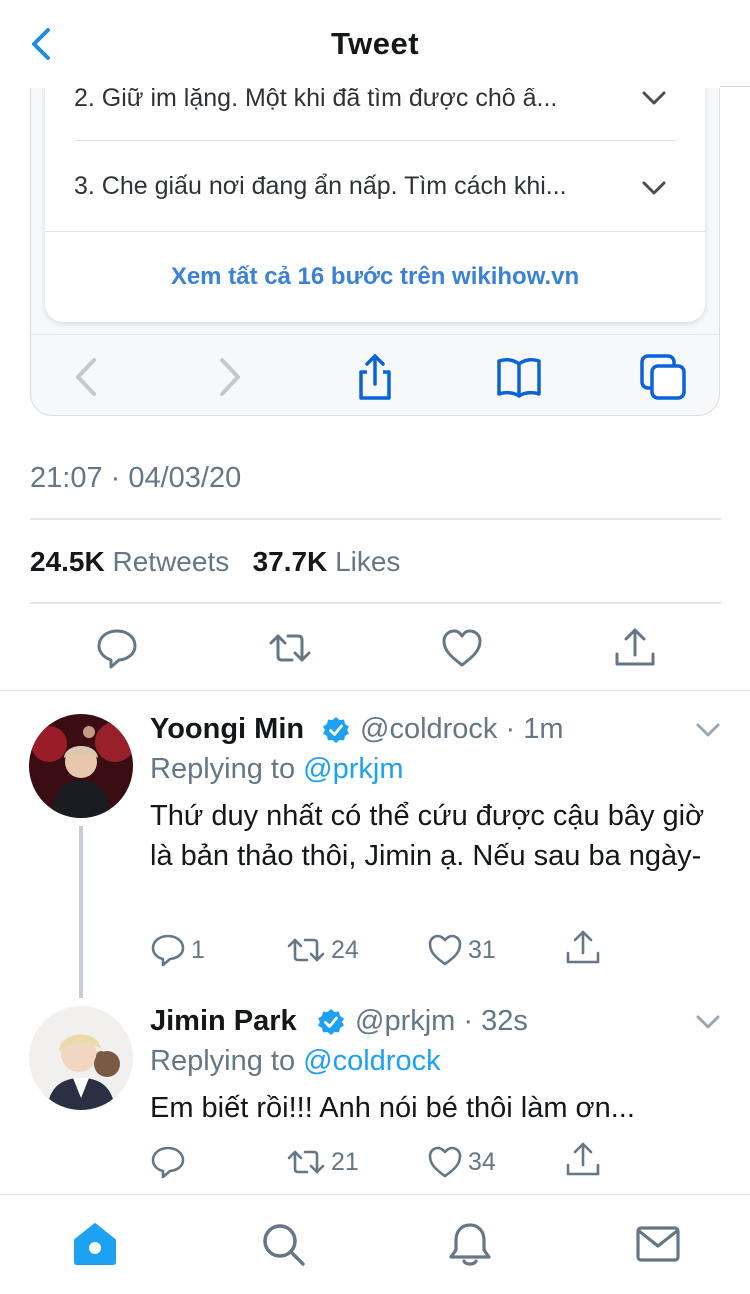 The height and width of the screenshot is (1294, 750). What do you see at coordinates (81, 912) in the screenshot?
I see `thread-line` at bounding box center [81, 912].